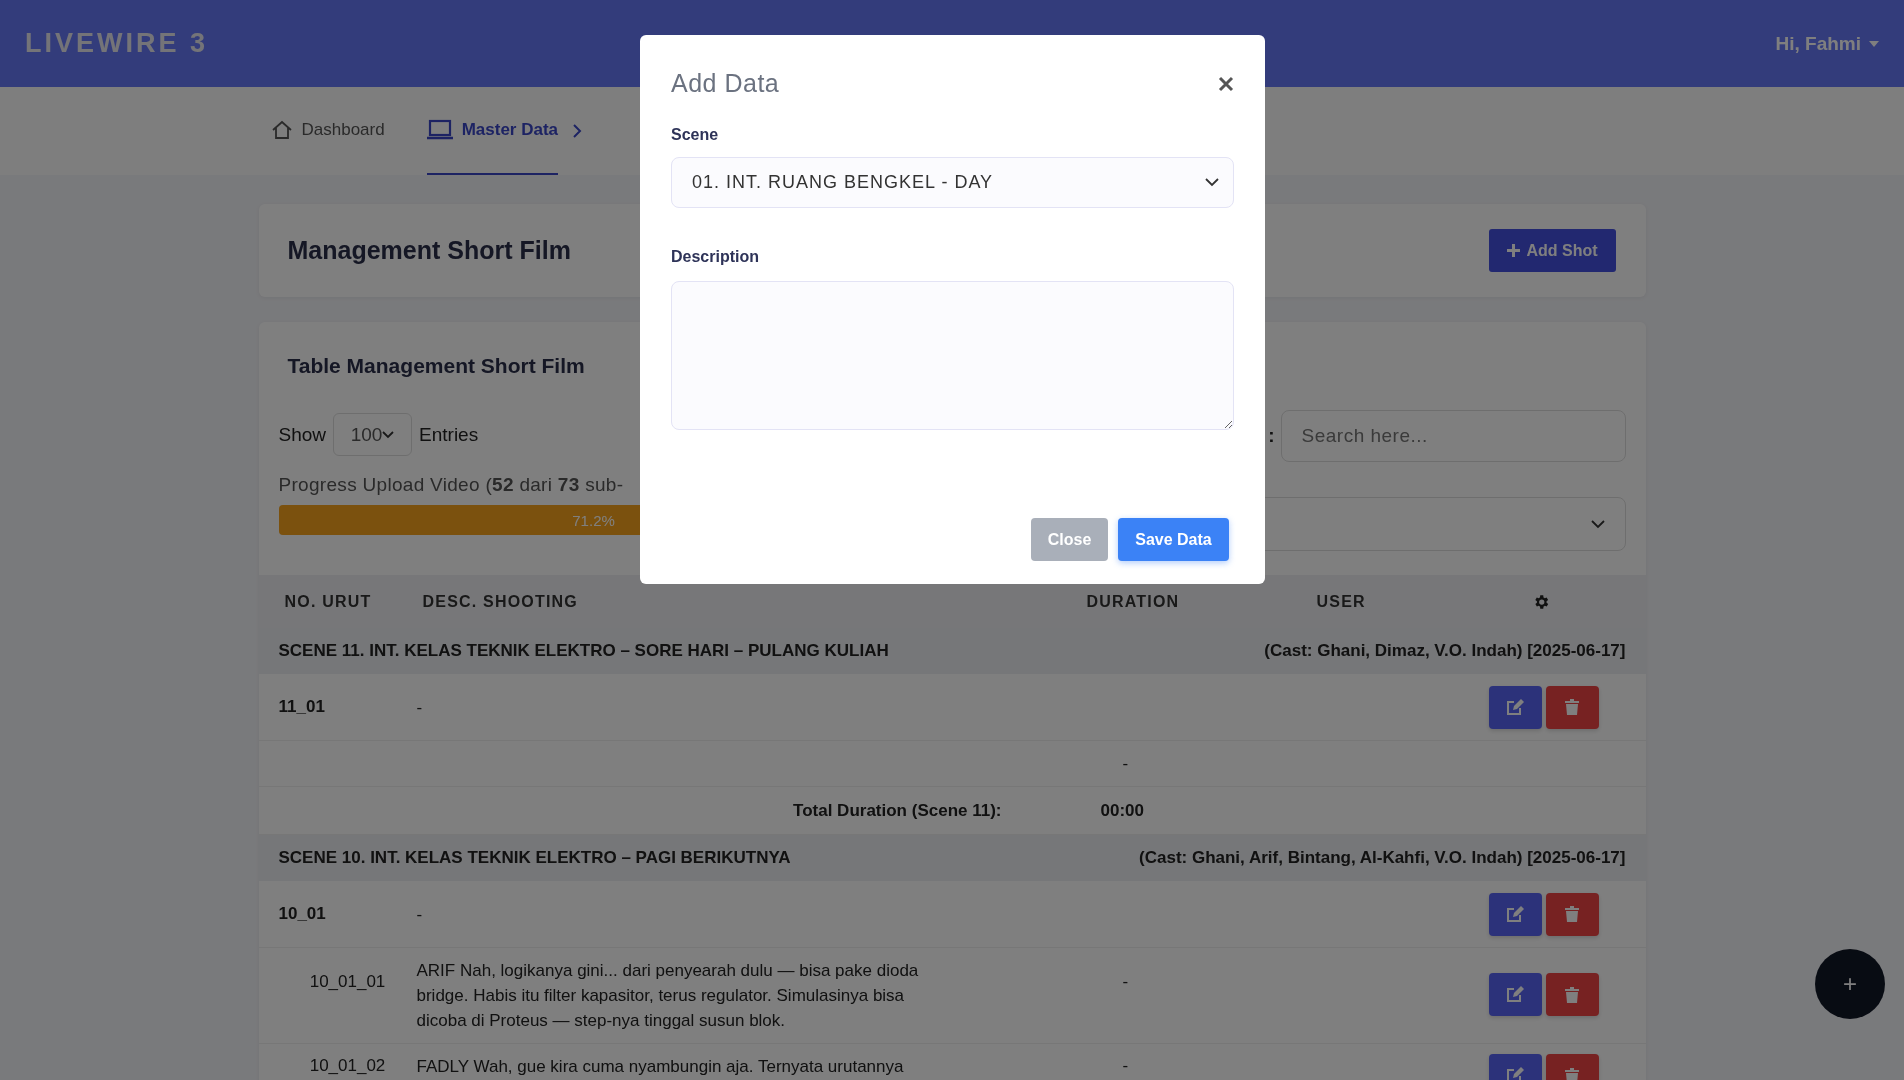 This screenshot has width=1904, height=1080. What do you see at coordinates (1271, 436) in the screenshot?
I see `search-label: :` at bounding box center [1271, 436].